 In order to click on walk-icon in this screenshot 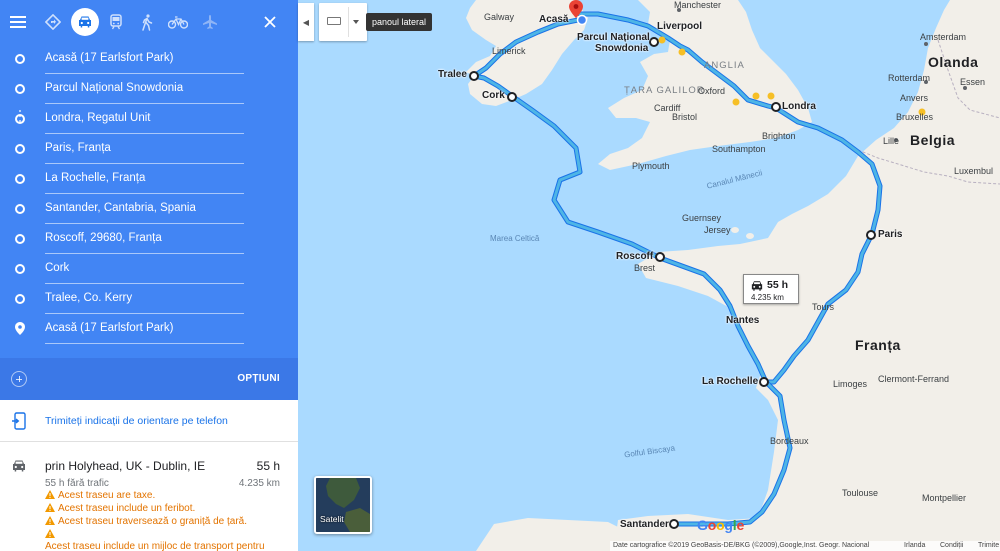, I will do `click(147, 22)`.